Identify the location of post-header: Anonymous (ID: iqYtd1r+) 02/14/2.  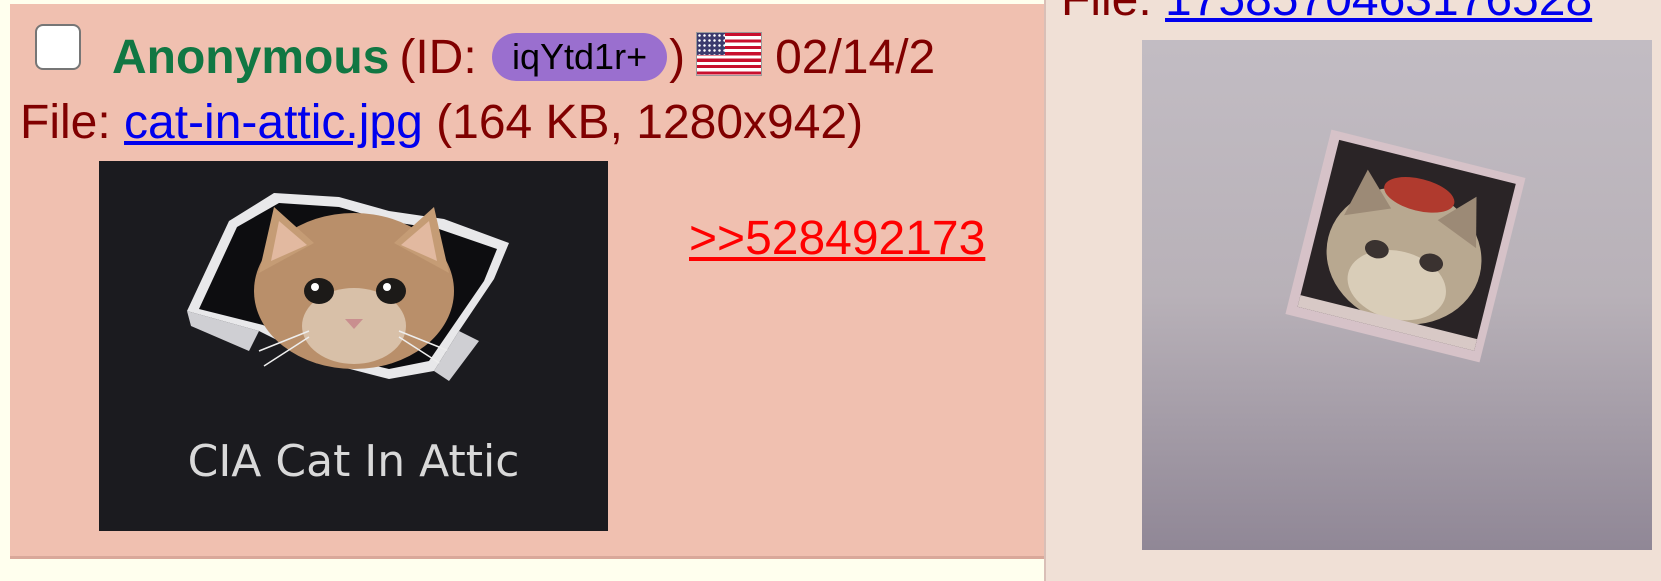
(523, 58).